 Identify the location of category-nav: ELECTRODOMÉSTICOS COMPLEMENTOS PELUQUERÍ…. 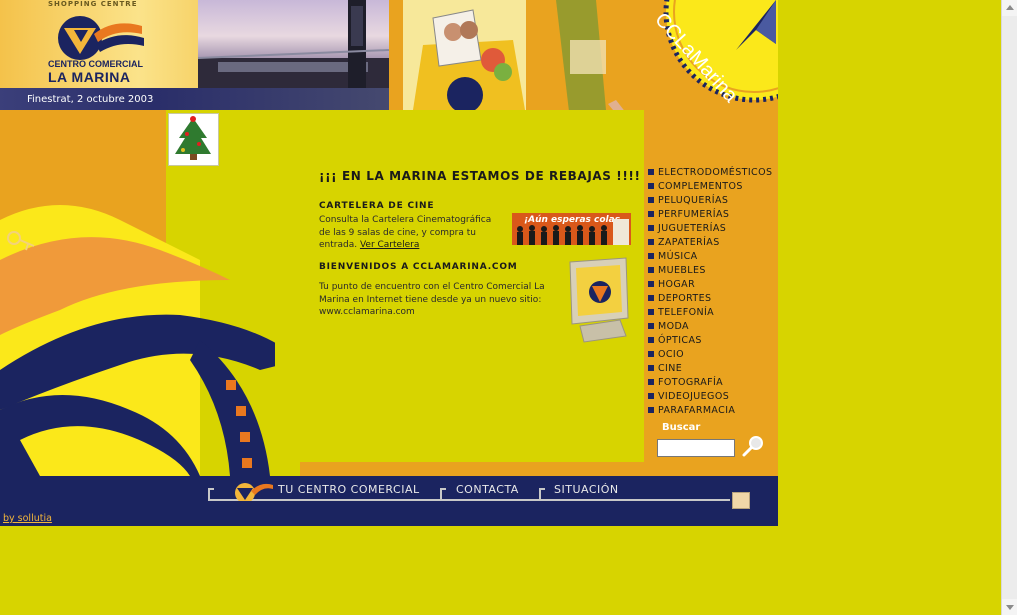
(710, 293).